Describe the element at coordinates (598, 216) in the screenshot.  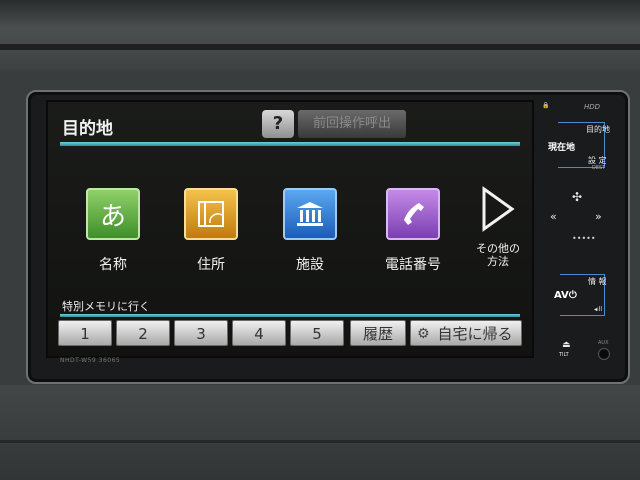
I see `zoom-out-icon: »` at that location.